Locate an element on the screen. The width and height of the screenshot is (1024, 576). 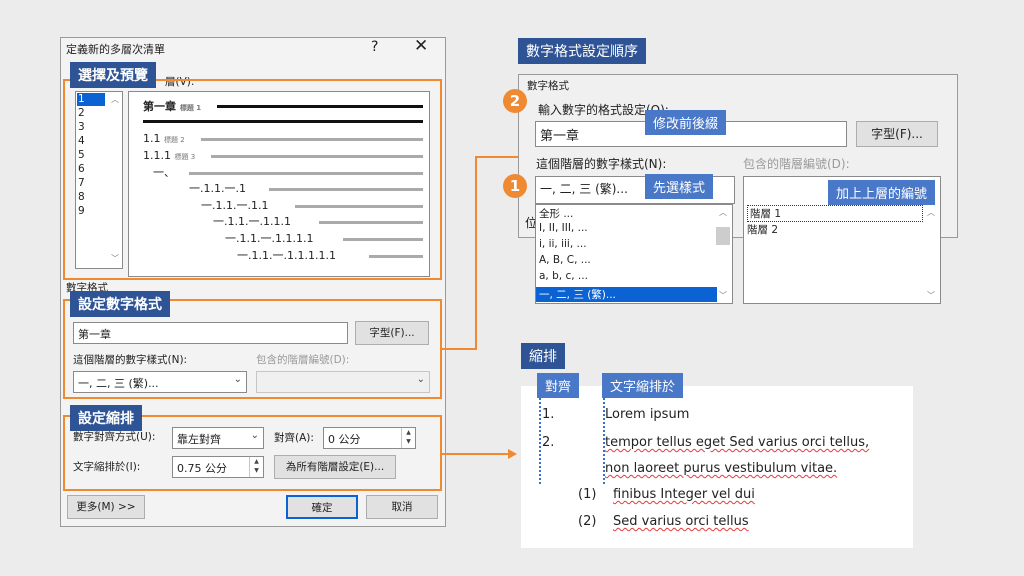
list-number: 1. is located at coordinates (548, 414).